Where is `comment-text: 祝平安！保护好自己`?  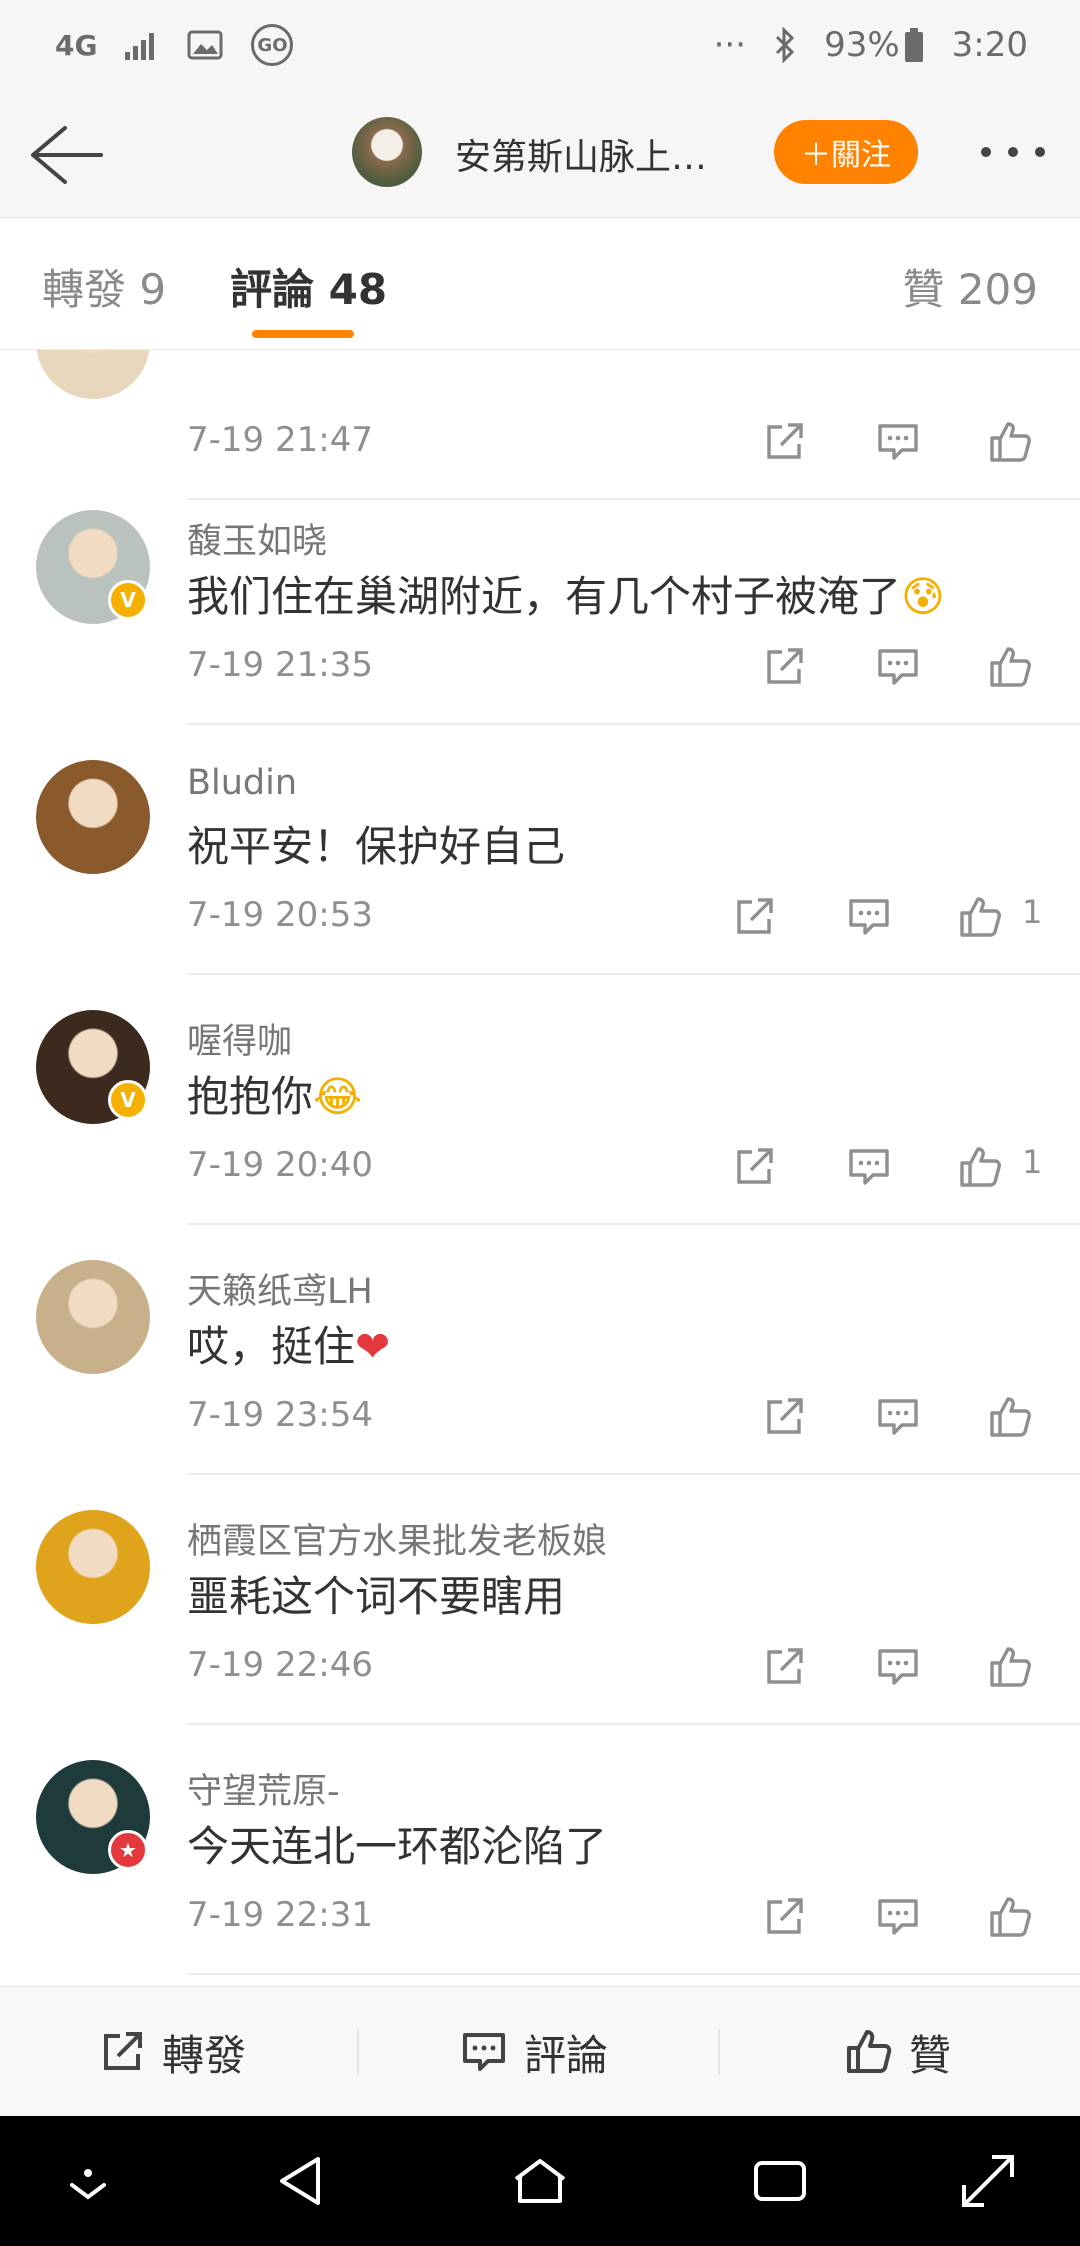 comment-text: 祝平安！保护好自己 is located at coordinates (376, 843).